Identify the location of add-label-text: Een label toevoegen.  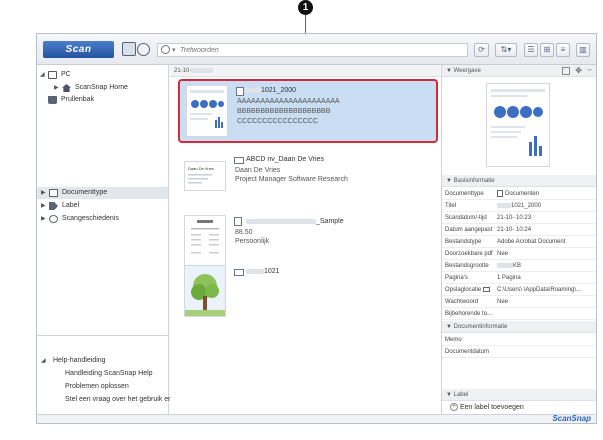
(491, 407).